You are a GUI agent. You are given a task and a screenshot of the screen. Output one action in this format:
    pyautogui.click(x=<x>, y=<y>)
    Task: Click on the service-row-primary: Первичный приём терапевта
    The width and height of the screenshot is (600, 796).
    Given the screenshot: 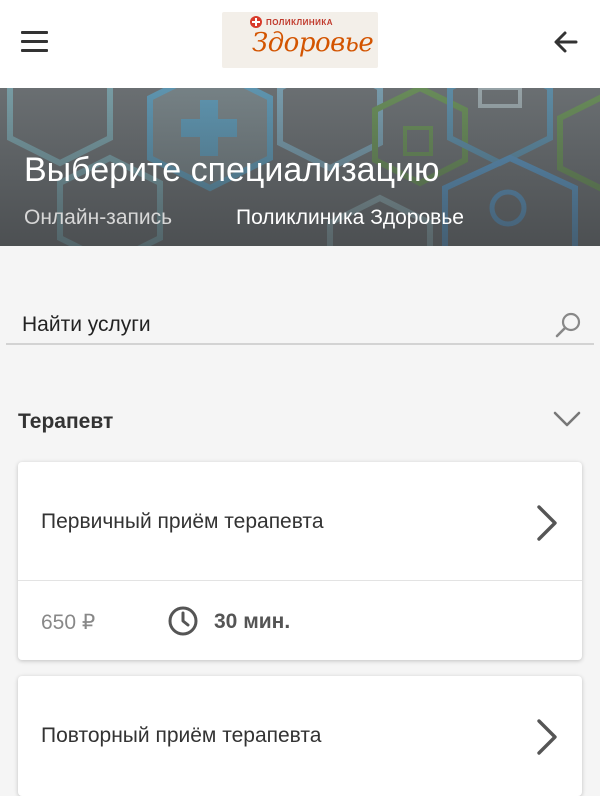 What is the action you would take?
    pyautogui.click(x=300, y=521)
    